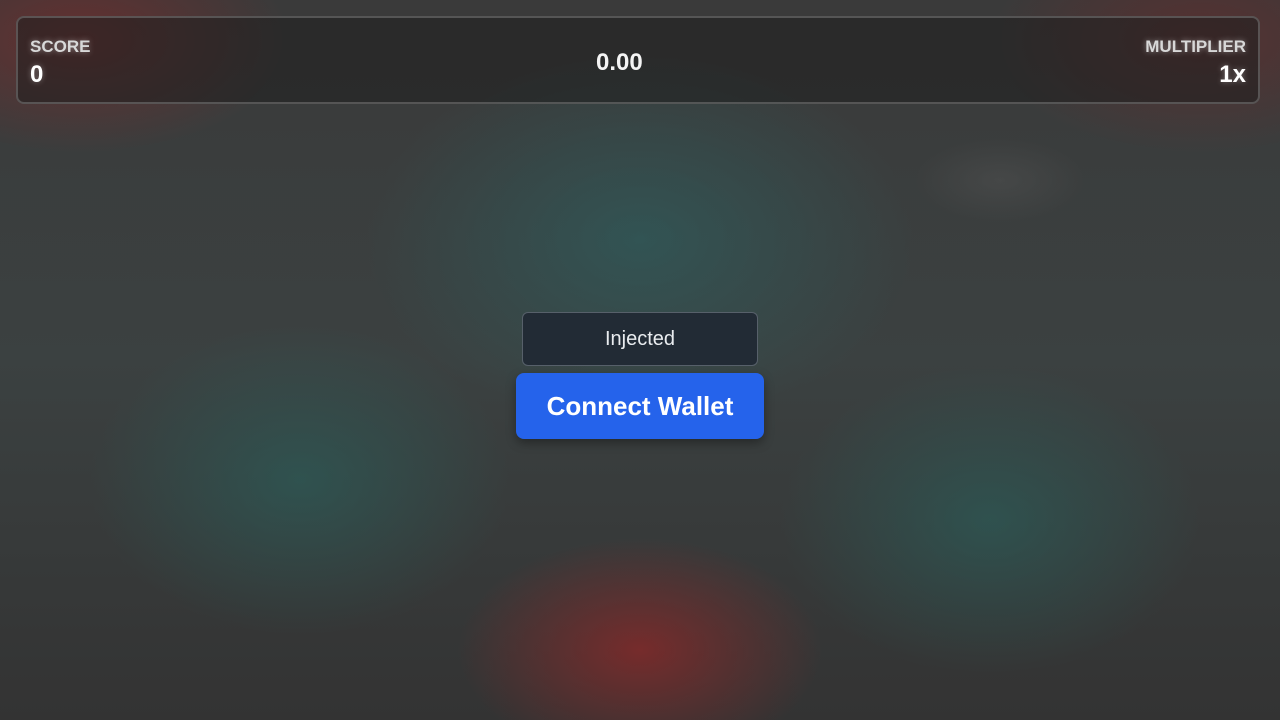 The width and height of the screenshot is (1280, 720). I want to click on wallet-connector-label: Injected, so click(640, 338).